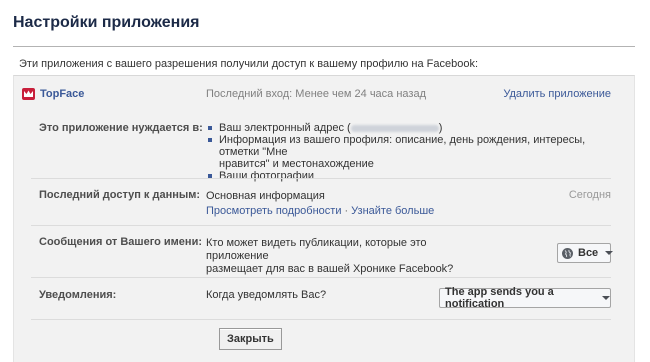 The height and width of the screenshot is (362, 650). What do you see at coordinates (120, 242) in the screenshot?
I see `posts-label: Сообщения от Вашего имени:` at bounding box center [120, 242].